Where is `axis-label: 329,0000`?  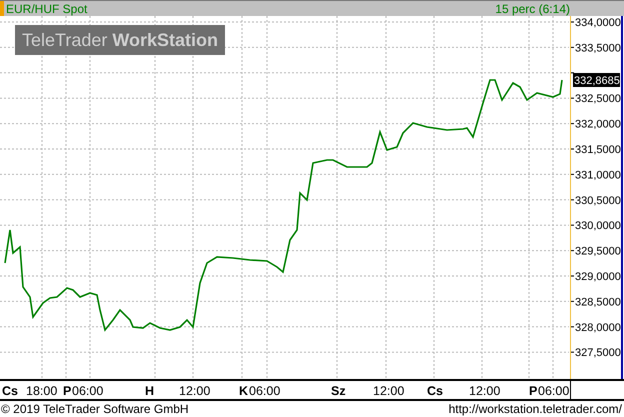
axis-label: 329,0000 is located at coordinates (598, 277).